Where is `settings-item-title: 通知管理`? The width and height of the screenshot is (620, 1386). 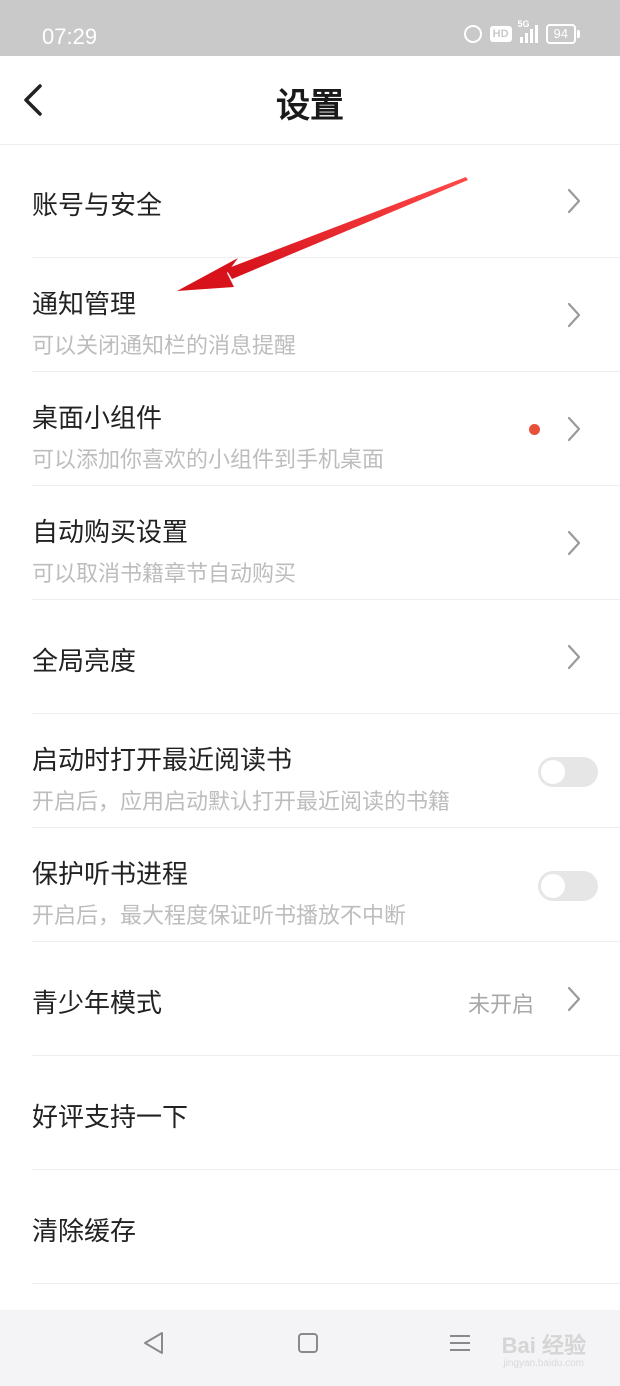
settings-item-title: 通知管理 is located at coordinates (84, 305).